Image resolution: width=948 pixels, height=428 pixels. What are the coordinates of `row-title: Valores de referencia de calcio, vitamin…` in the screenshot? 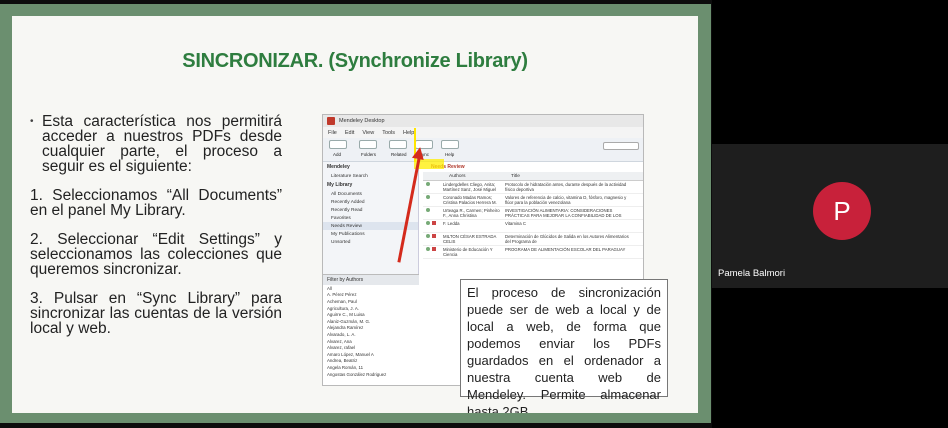 It's located at (566, 200).